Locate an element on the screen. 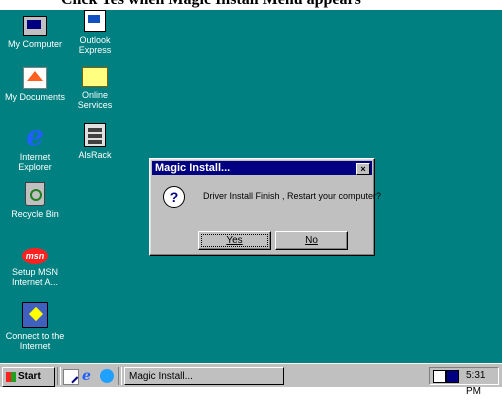  system-tray: 5:31 PM is located at coordinates (464, 382).